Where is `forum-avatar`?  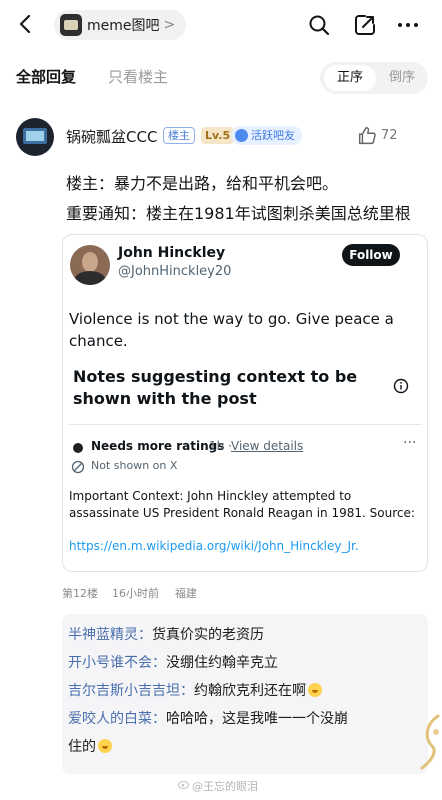
forum-avatar is located at coordinates (71, 25).